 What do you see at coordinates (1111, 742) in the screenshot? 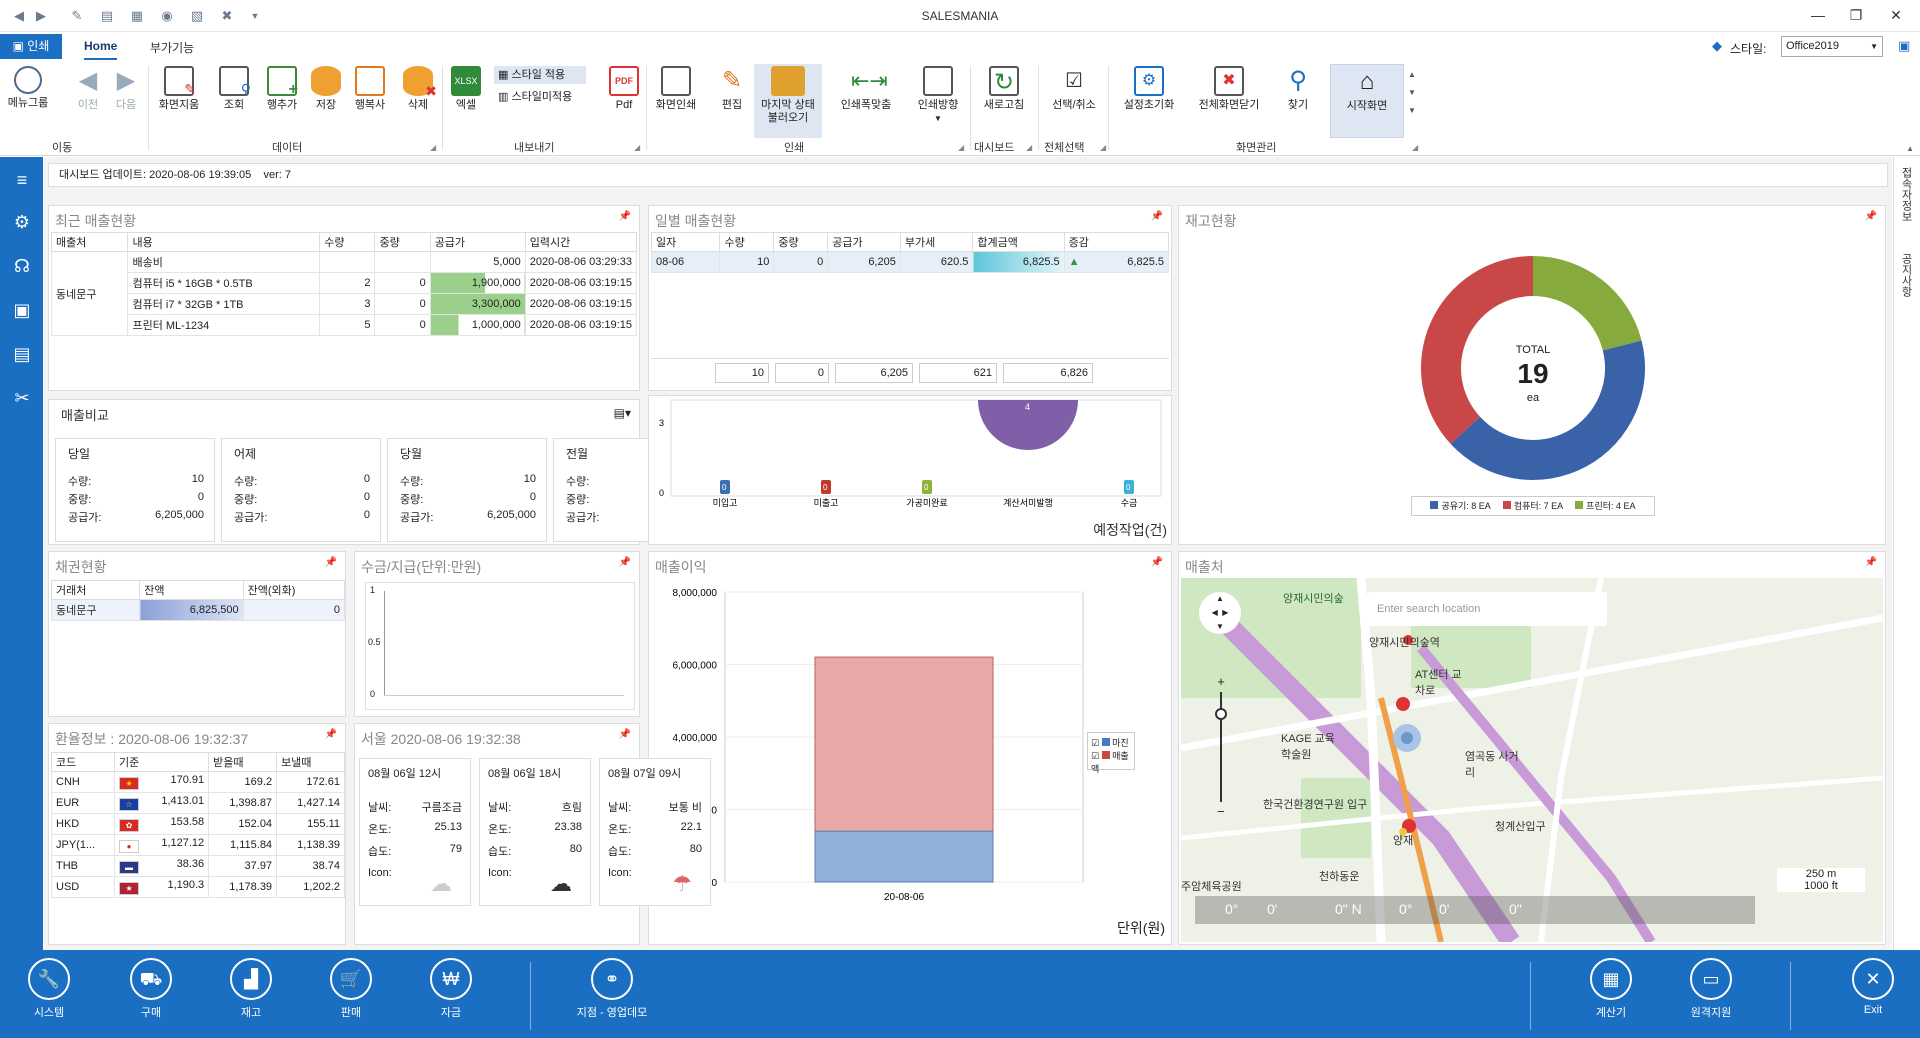
I see `legend-item-margin: ☑ 마진` at bounding box center [1111, 742].